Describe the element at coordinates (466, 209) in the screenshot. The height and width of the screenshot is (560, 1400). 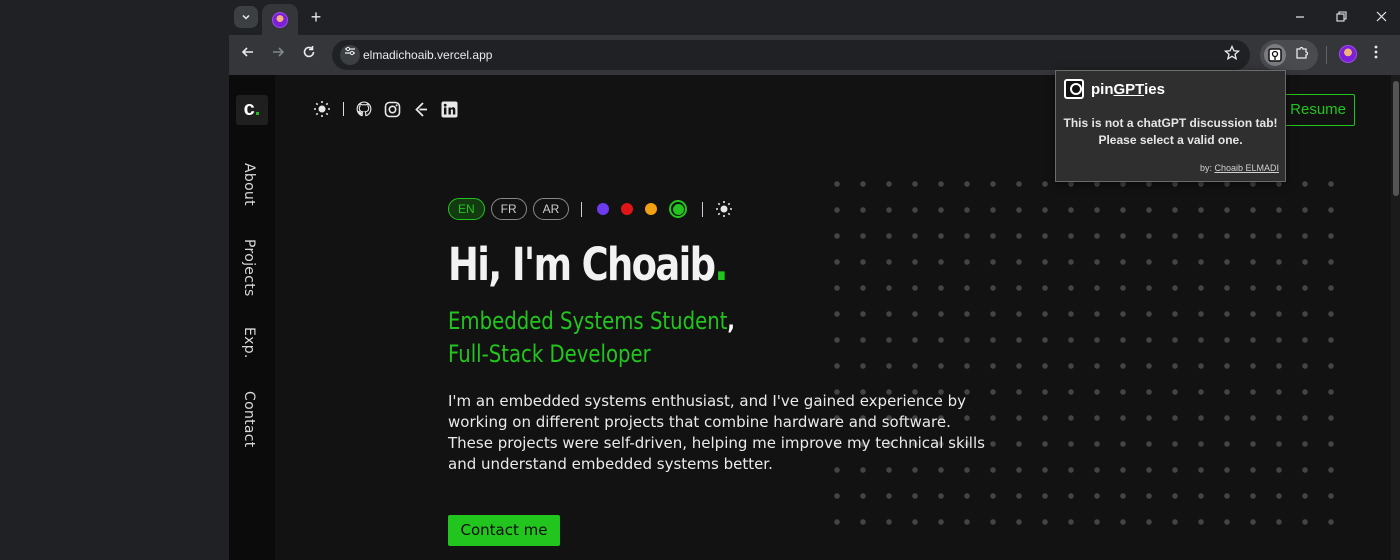
I see `lang-en-button: EN` at that location.